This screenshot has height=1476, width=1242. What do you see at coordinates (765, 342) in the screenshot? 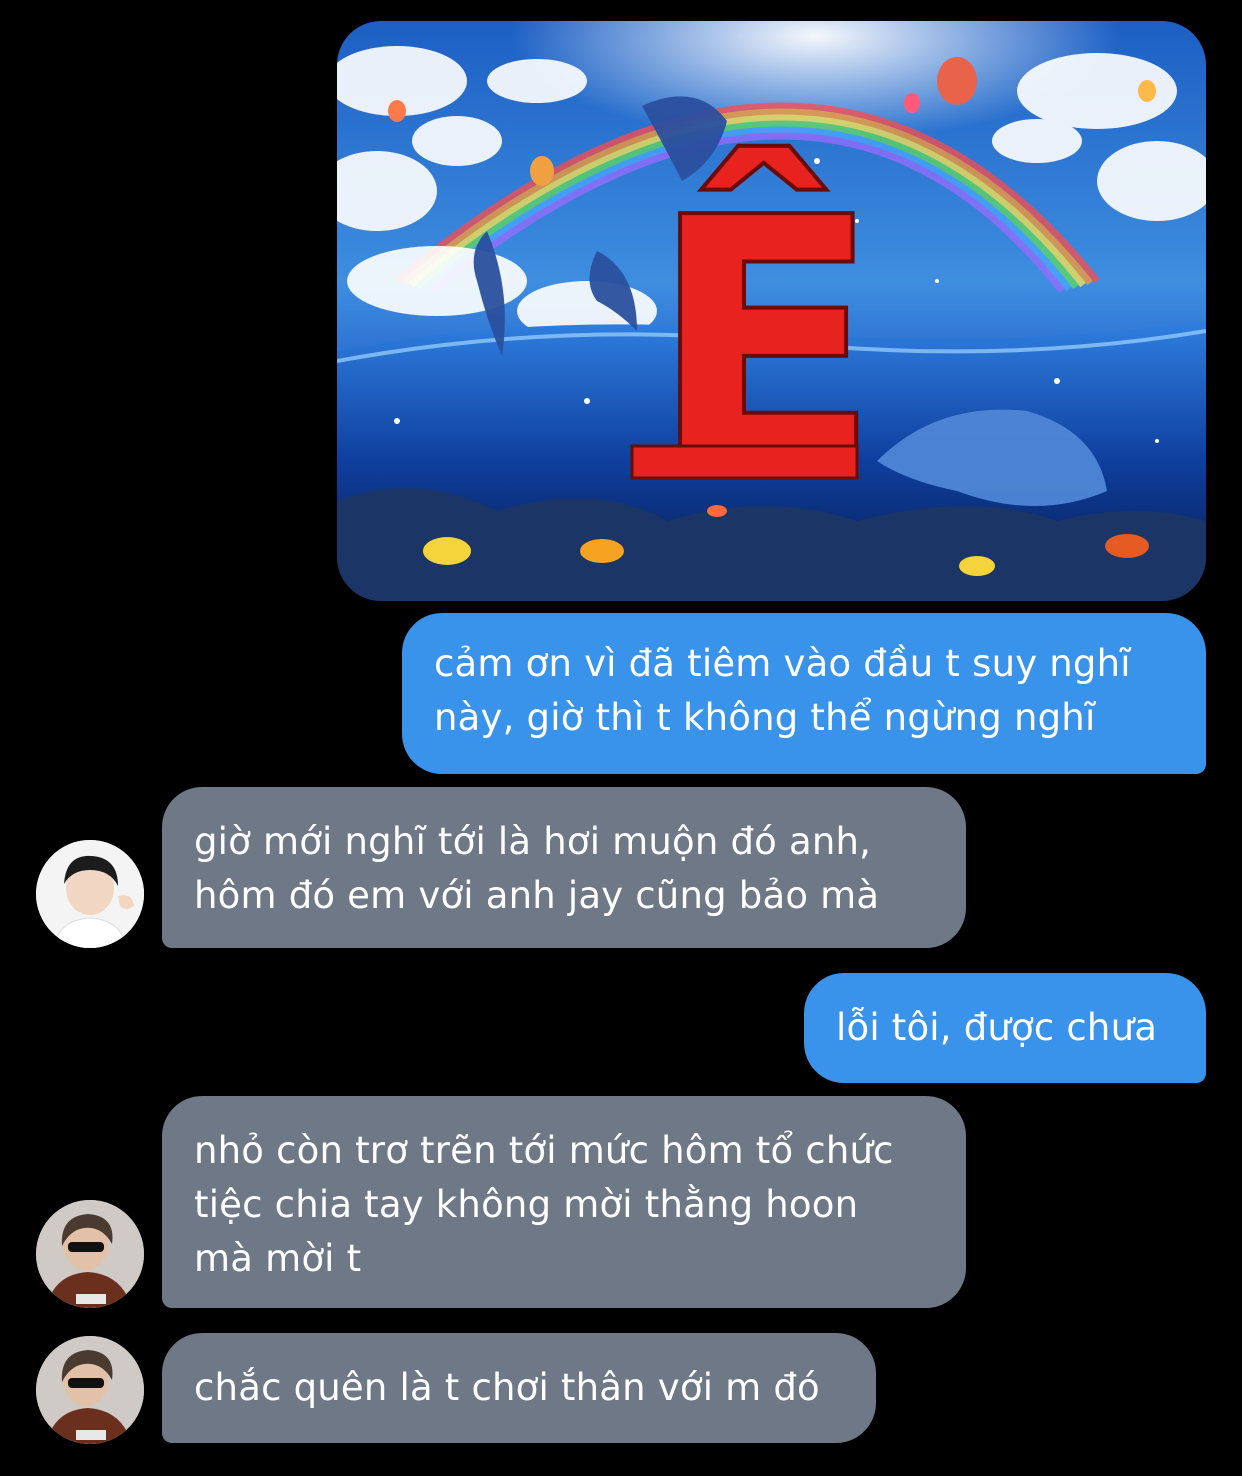
I see `letter-e-circumflex: Ê` at bounding box center [765, 342].